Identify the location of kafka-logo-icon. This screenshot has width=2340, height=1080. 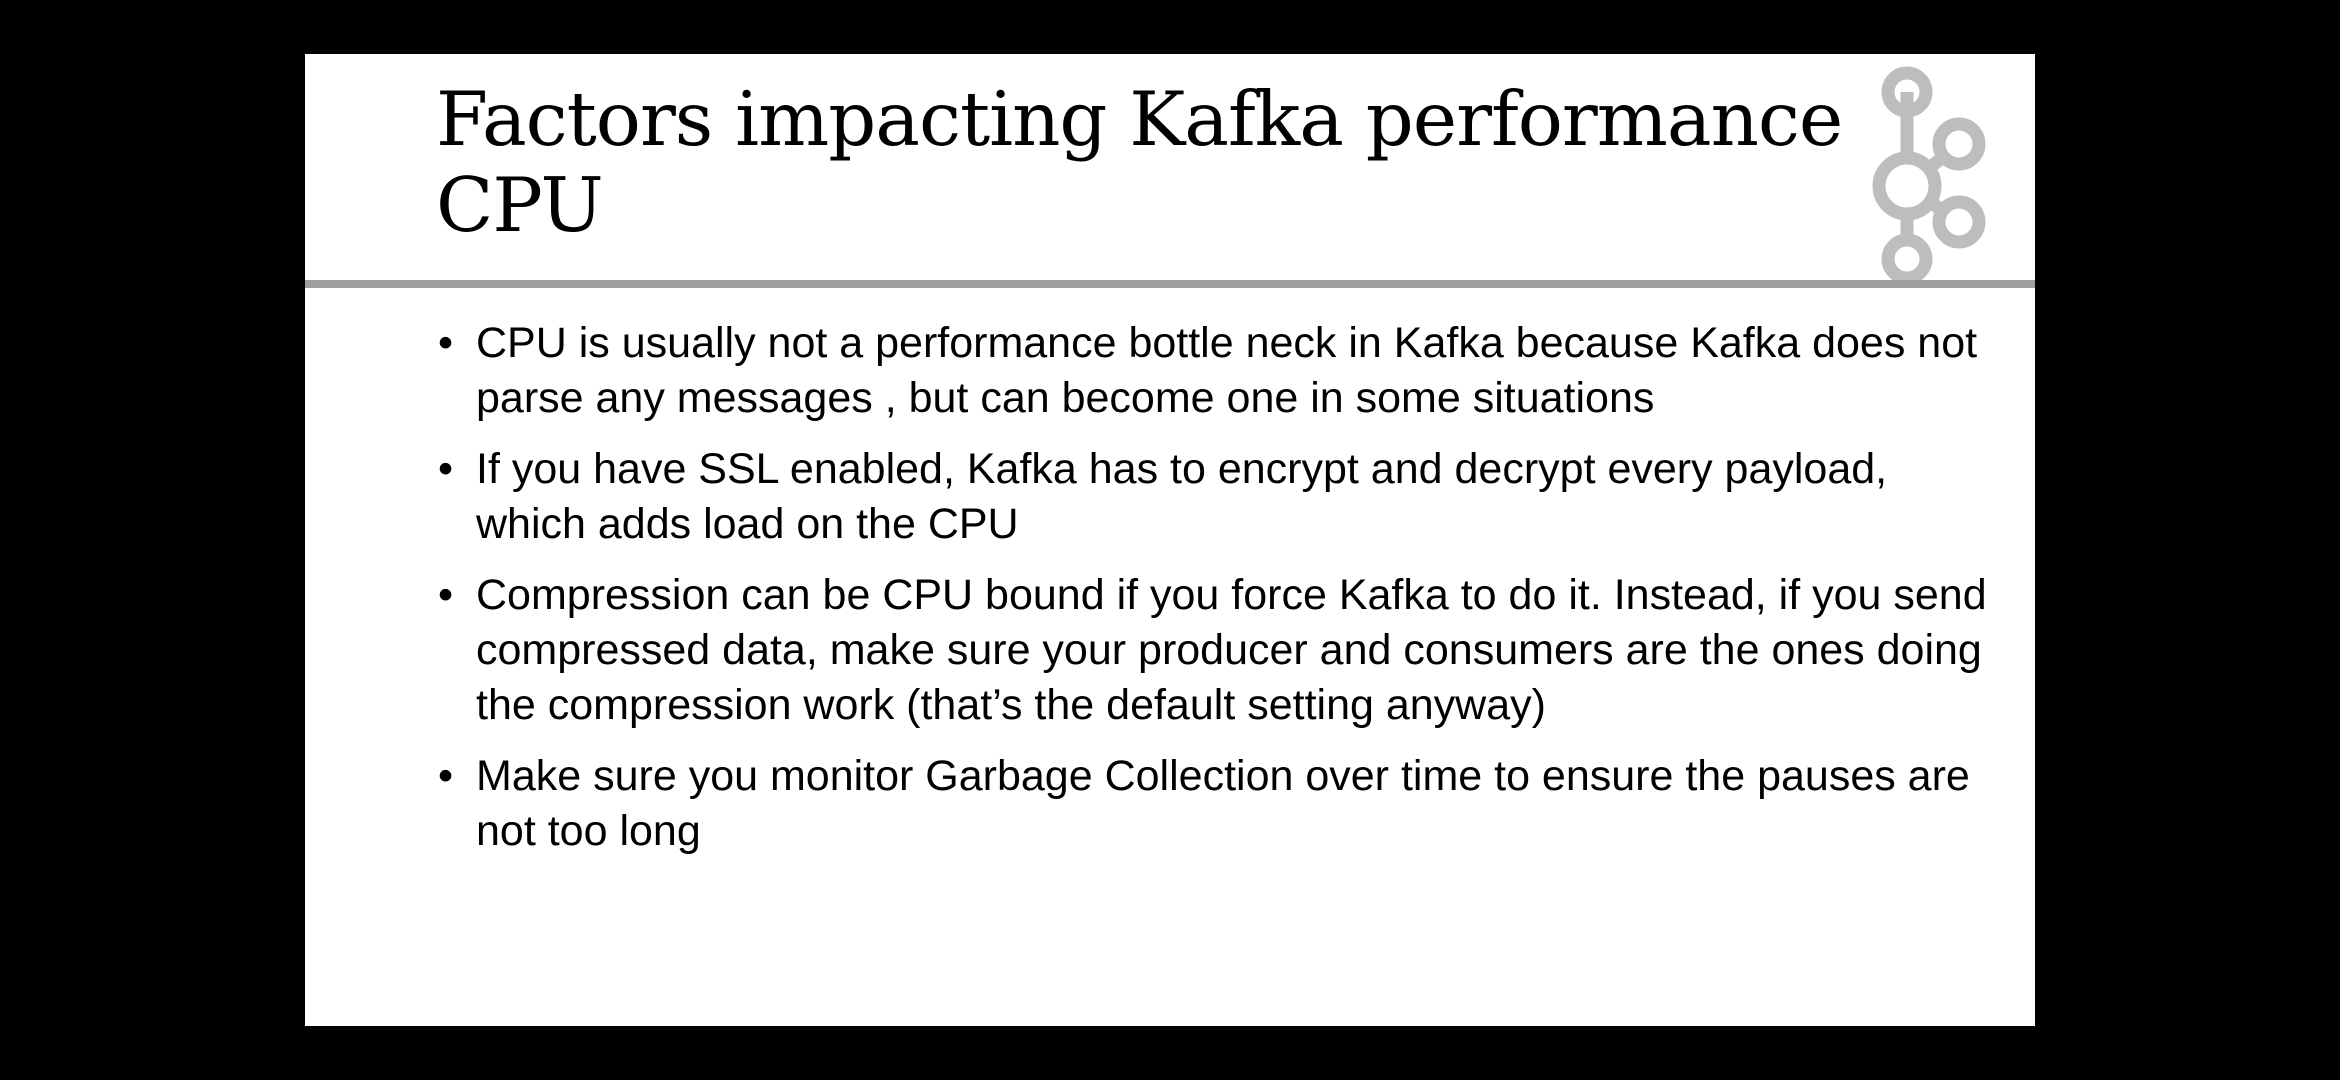
(1929, 175).